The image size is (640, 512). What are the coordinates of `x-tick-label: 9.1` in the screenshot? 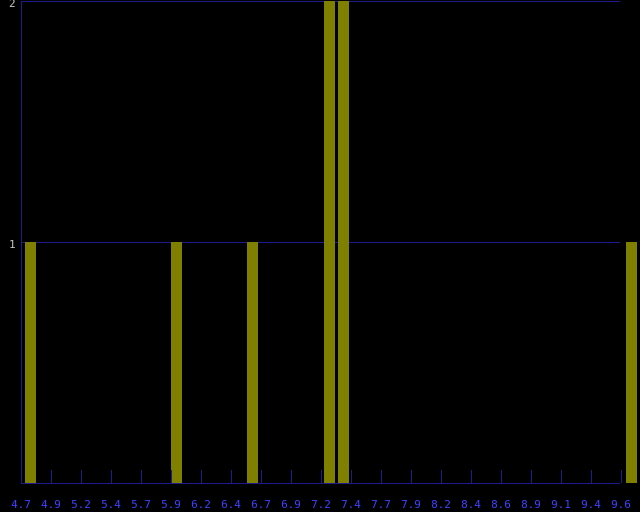 It's located at (561, 504).